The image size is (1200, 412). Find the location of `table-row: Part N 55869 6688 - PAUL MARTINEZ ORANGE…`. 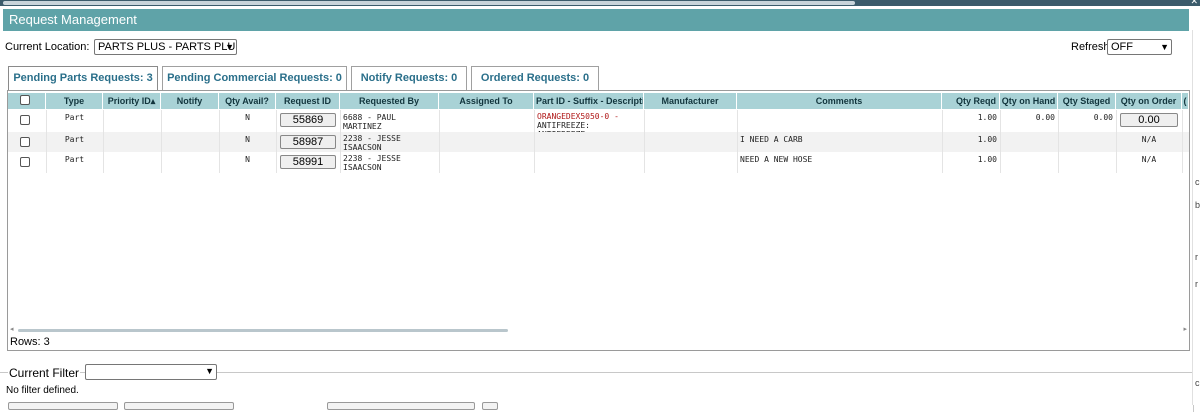

table-row: Part N 55869 6688 - PAUL MARTINEZ ORANGE… is located at coordinates (598, 121).